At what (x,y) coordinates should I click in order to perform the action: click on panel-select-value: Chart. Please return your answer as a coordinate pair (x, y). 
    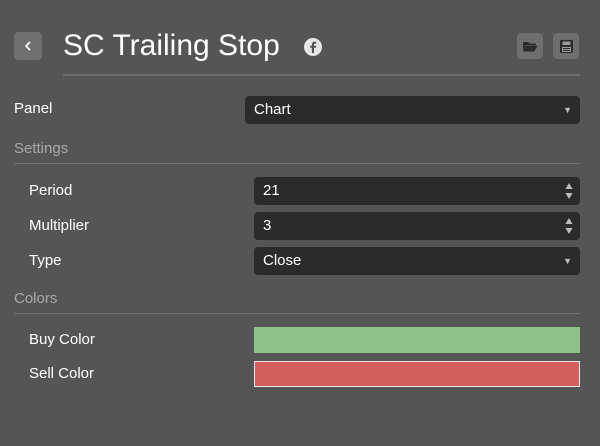
    Looking at the image, I should click on (272, 109).